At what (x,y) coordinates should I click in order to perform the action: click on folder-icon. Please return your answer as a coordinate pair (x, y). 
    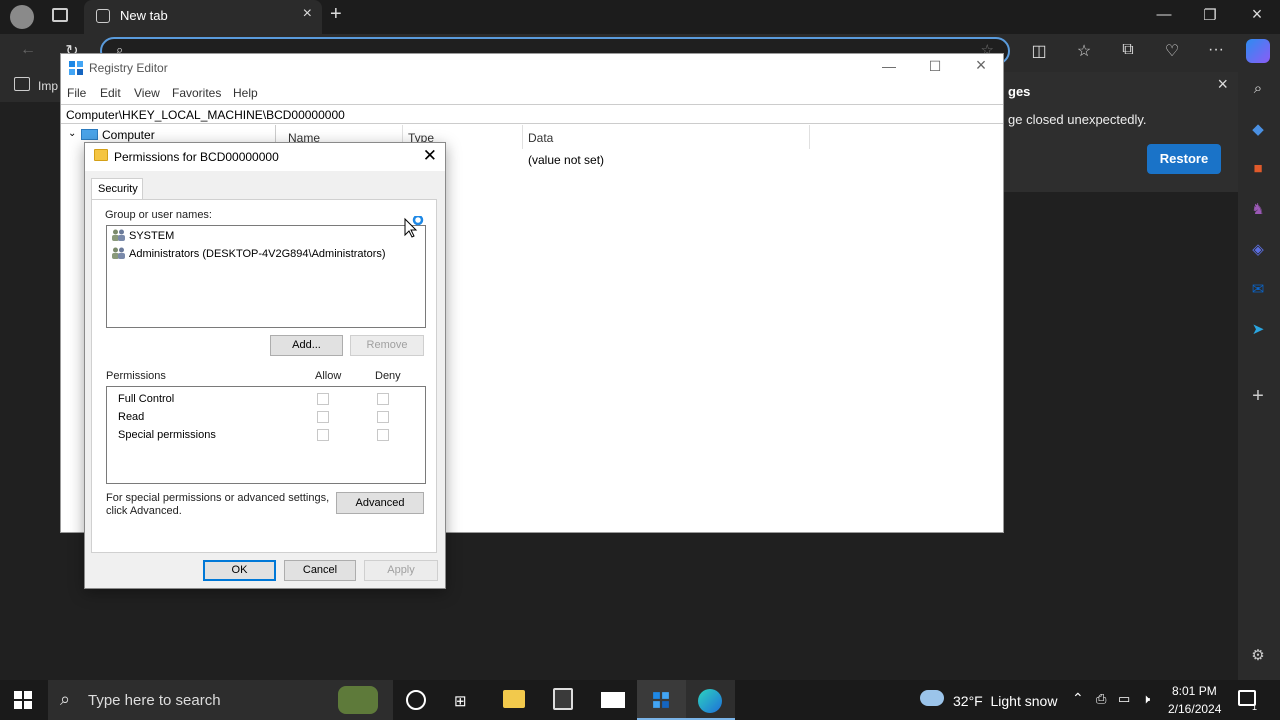
    Looking at the image, I should click on (101, 155).